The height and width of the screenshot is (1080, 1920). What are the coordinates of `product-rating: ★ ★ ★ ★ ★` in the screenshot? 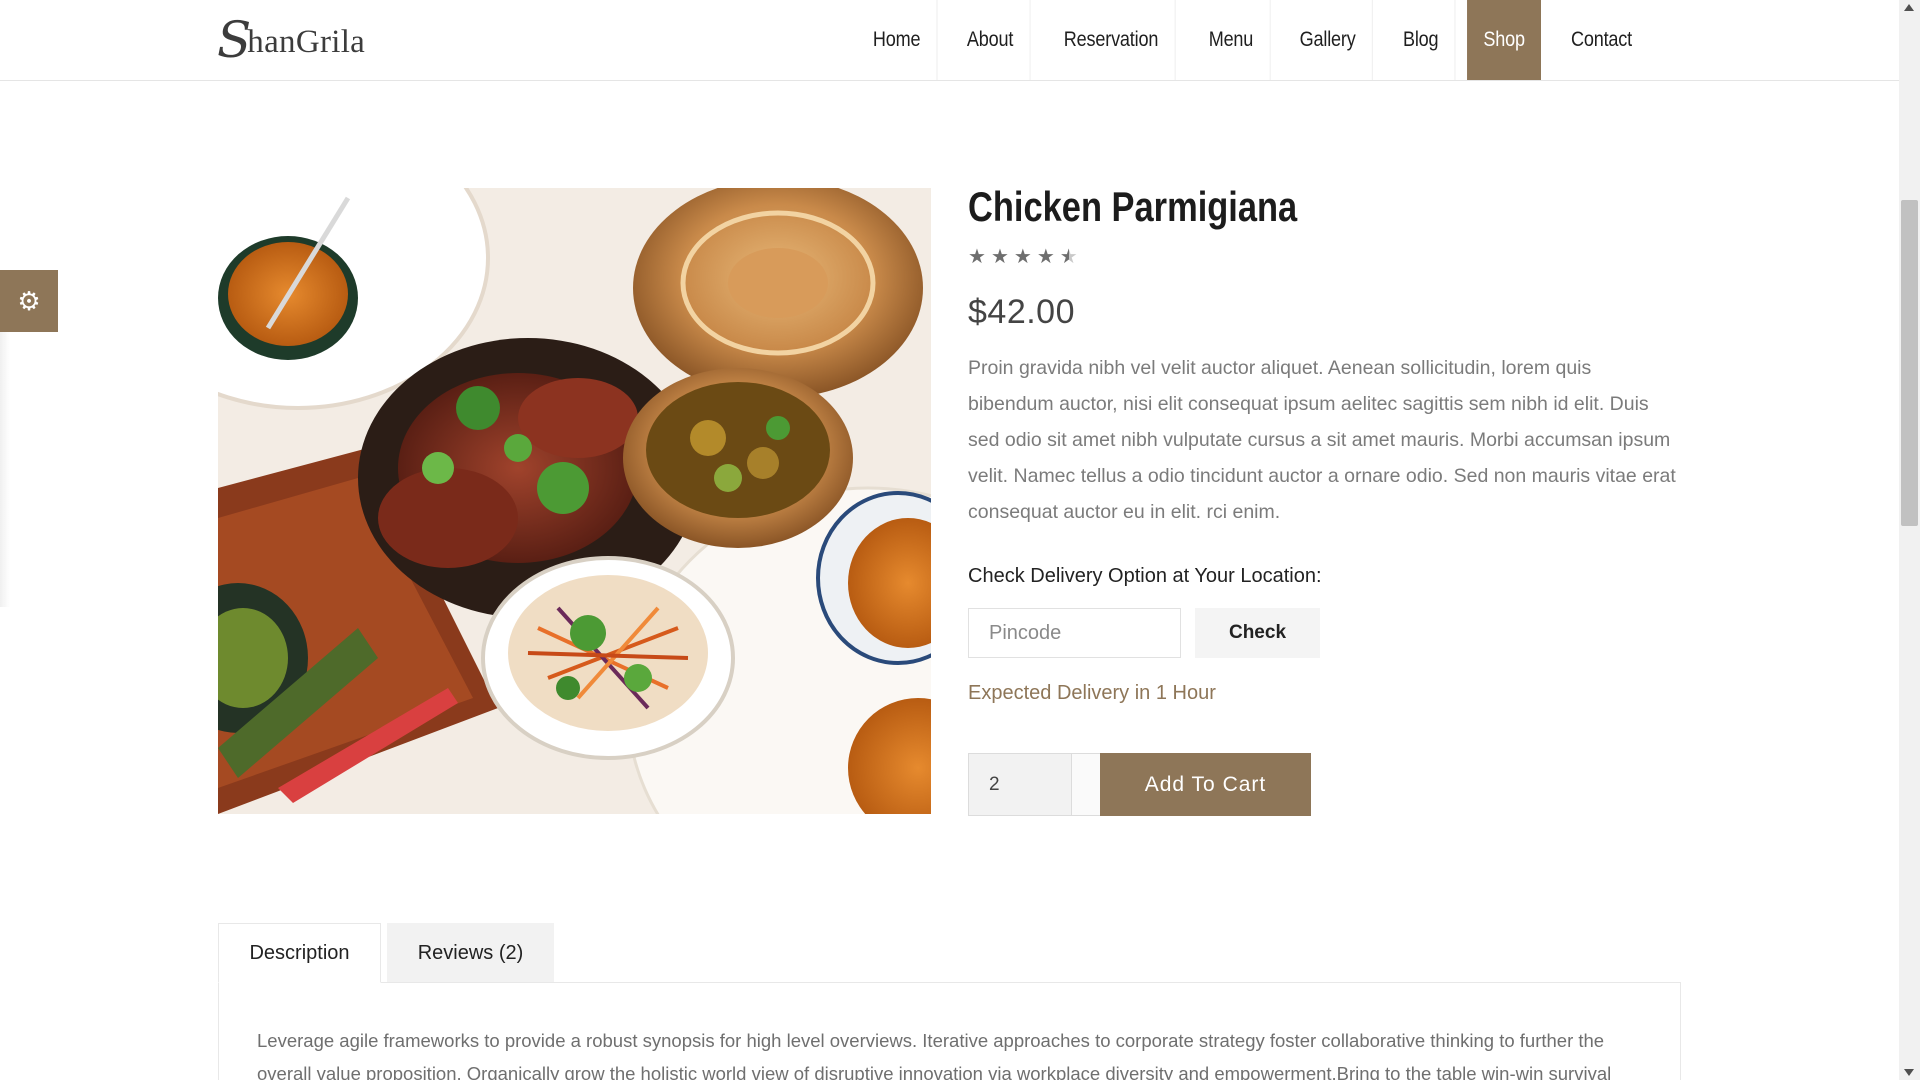 It's located at (1023, 257).